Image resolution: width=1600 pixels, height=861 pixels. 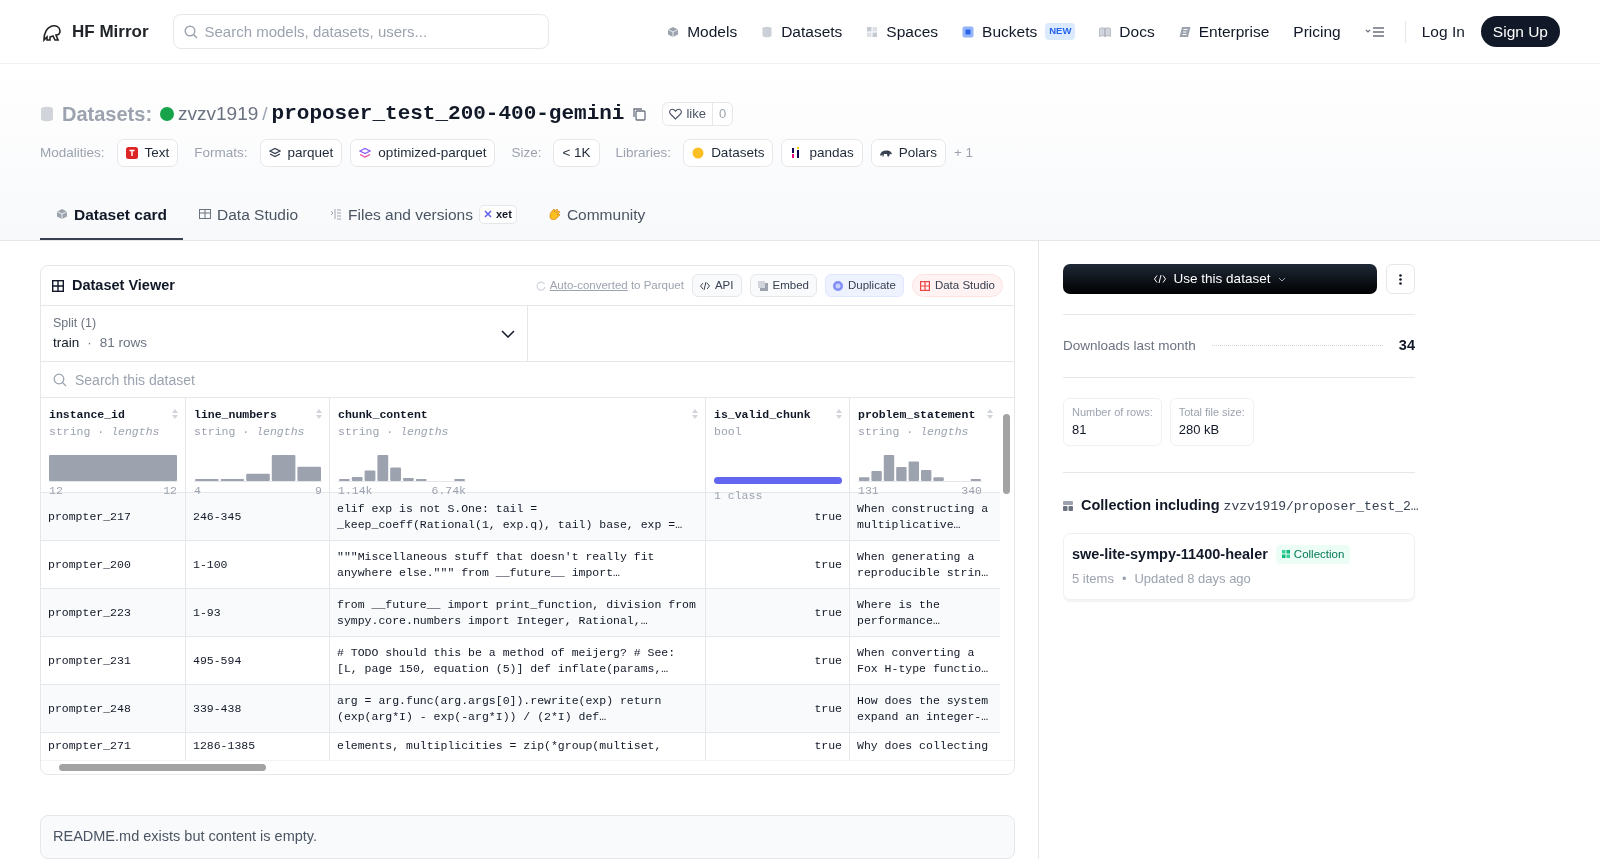 What do you see at coordinates (767, 31) in the screenshot?
I see `database-icon` at bounding box center [767, 31].